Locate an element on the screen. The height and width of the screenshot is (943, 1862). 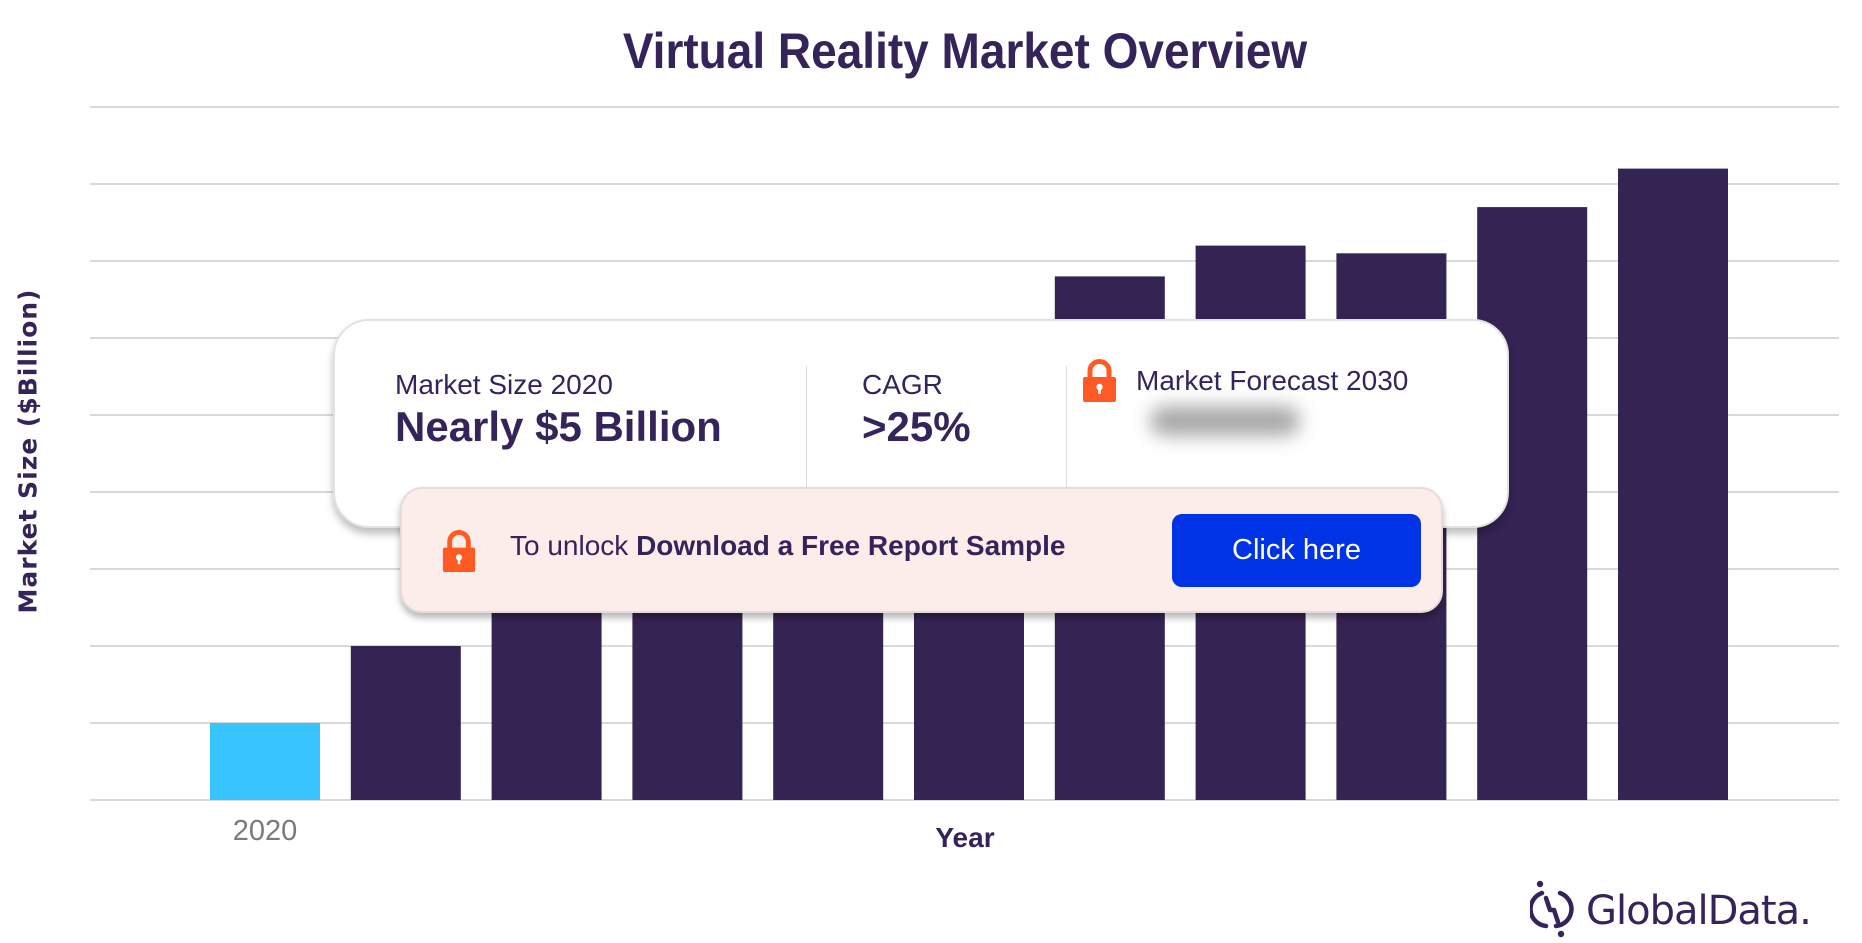
market-size-value: Nearly $5 Billion is located at coordinates (558, 426).